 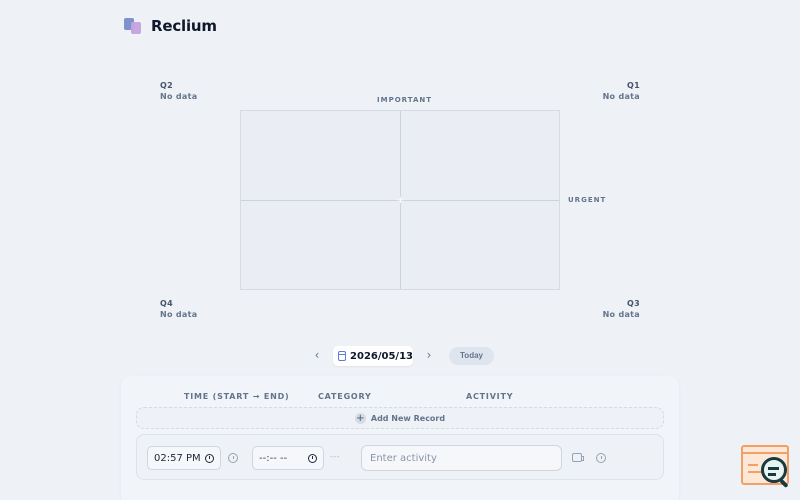 What do you see at coordinates (317, 355) in the screenshot?
I see `chevron-left-icon: ‹` at bounding box center [317, 355].